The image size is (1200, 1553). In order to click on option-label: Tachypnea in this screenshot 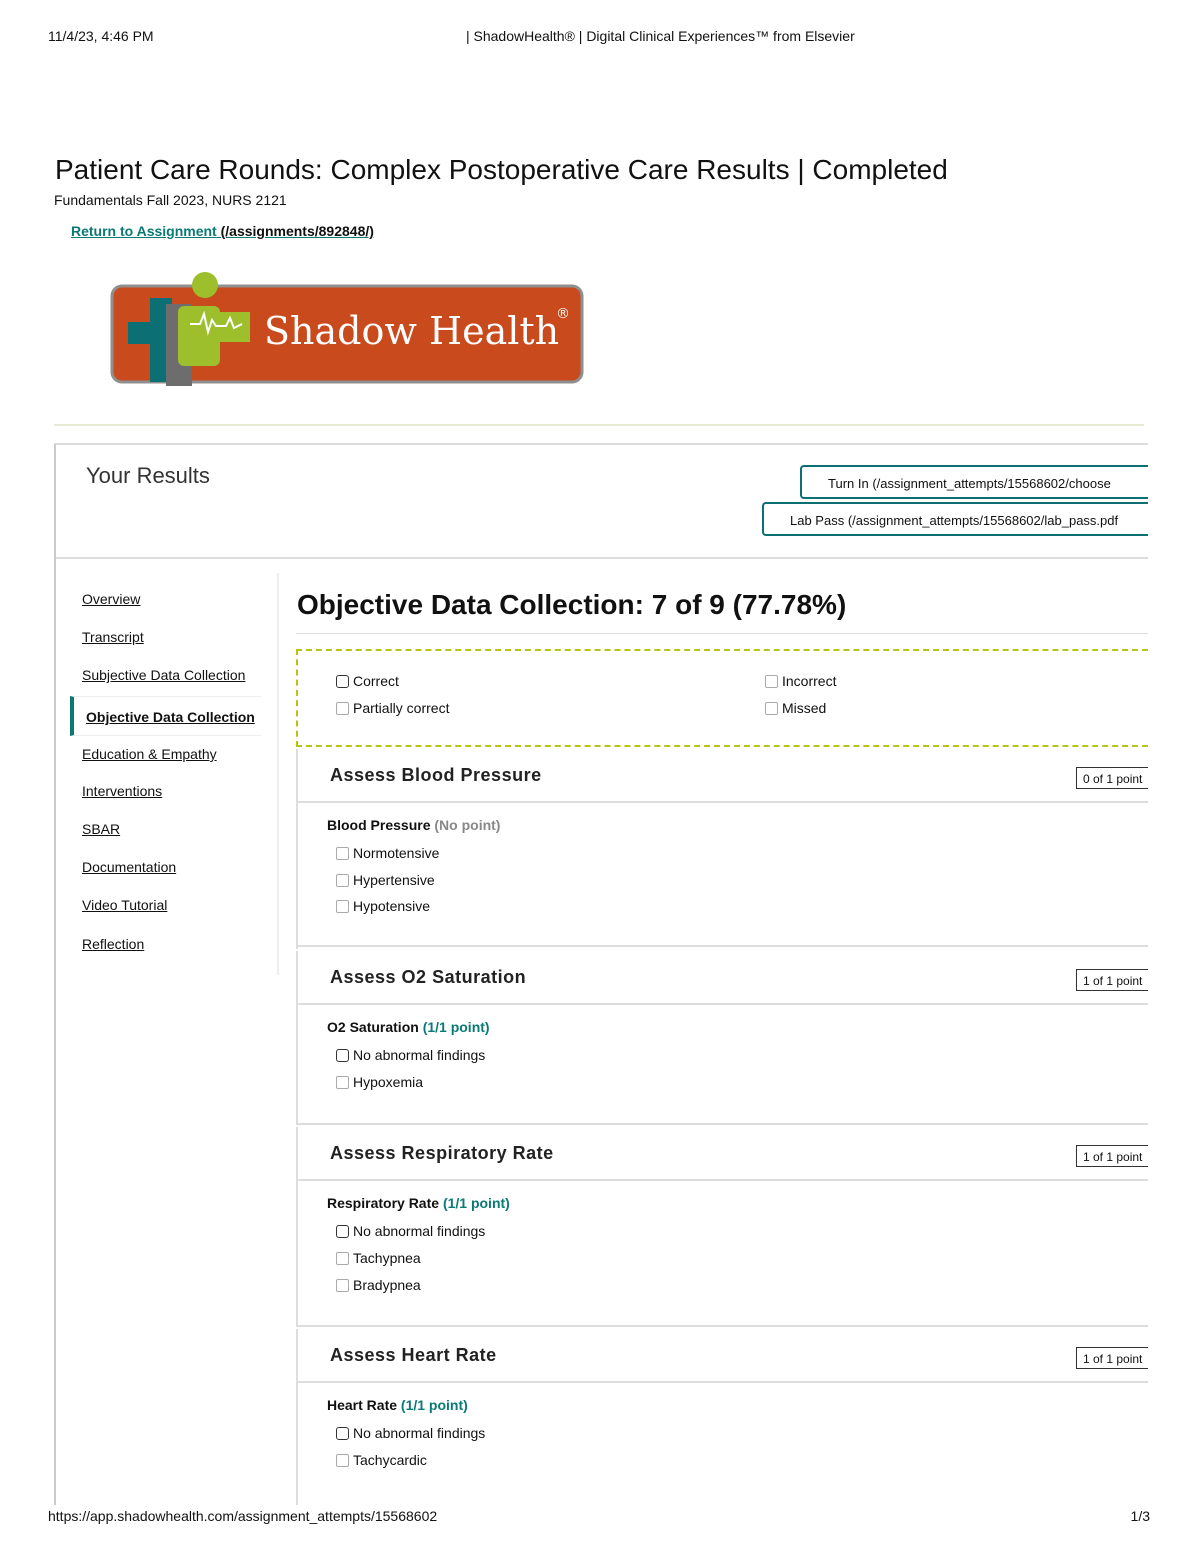, I will do `click(387, 1258)`.